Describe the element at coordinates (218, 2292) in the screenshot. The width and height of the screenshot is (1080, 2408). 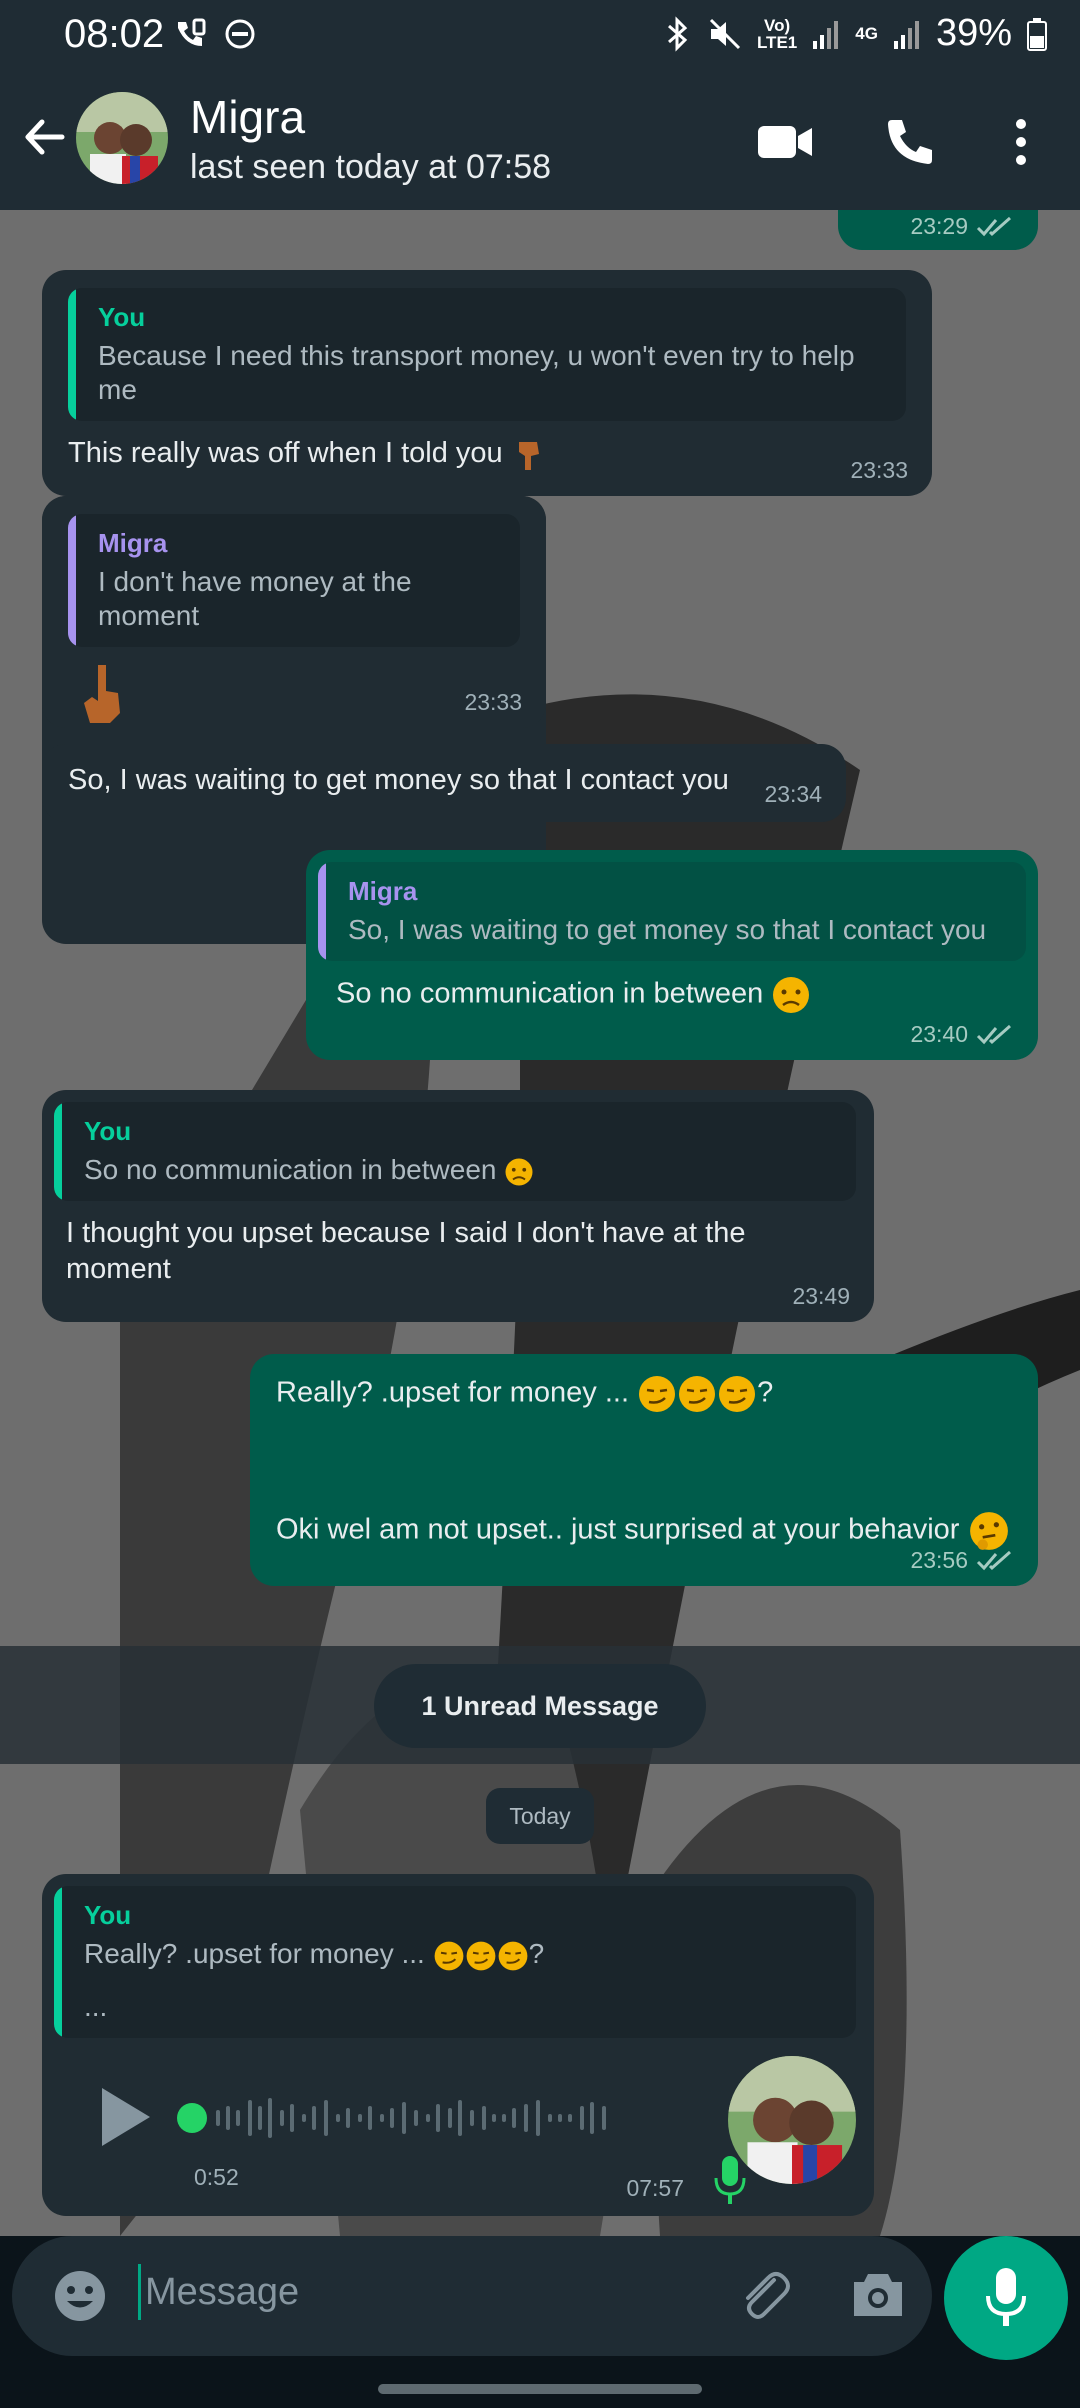
I see `message-input: Message` at that location.